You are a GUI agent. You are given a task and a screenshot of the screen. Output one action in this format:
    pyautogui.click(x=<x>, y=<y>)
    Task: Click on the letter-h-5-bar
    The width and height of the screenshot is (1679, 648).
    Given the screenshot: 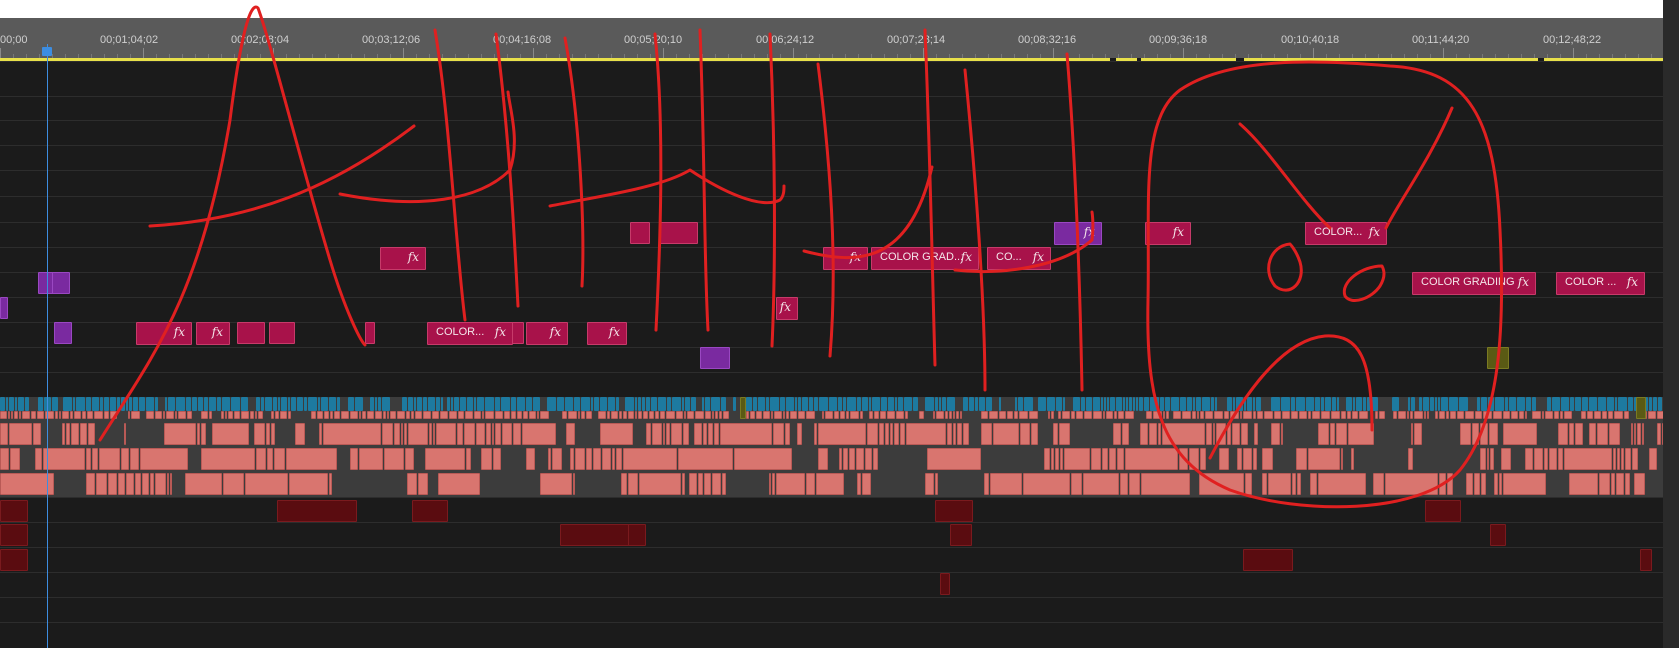 What is the action you would take?
    pyautogui.click(x=1024, y=241)
    